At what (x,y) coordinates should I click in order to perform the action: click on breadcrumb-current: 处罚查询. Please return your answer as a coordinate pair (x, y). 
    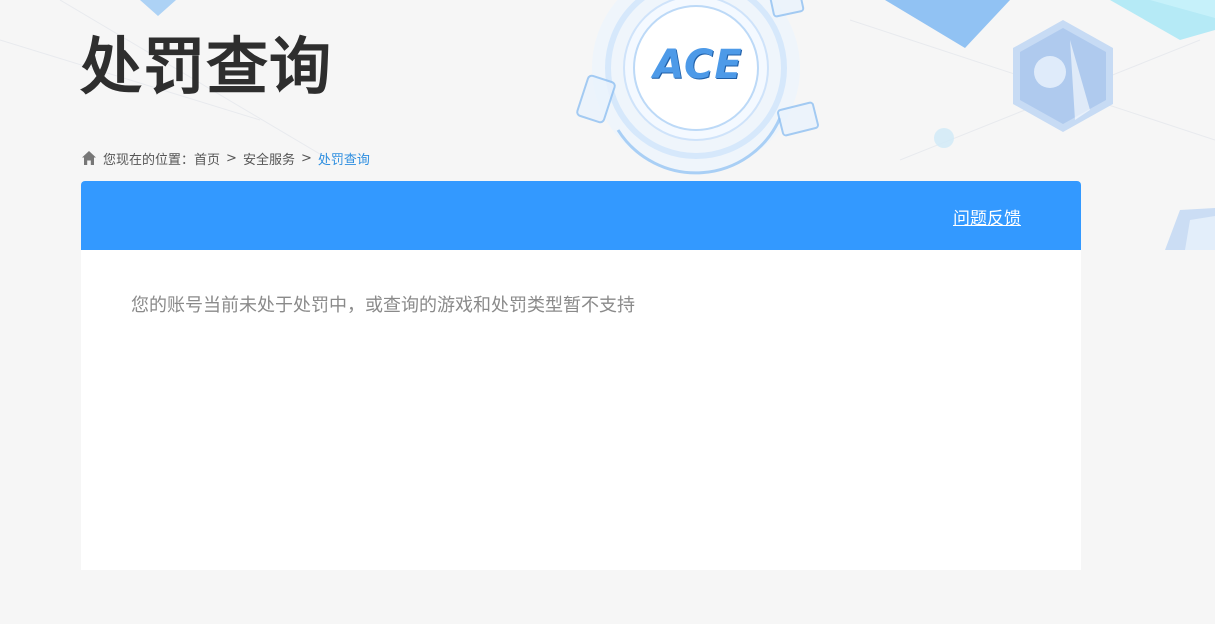
    Looking at the image, I should click on (343, 160).